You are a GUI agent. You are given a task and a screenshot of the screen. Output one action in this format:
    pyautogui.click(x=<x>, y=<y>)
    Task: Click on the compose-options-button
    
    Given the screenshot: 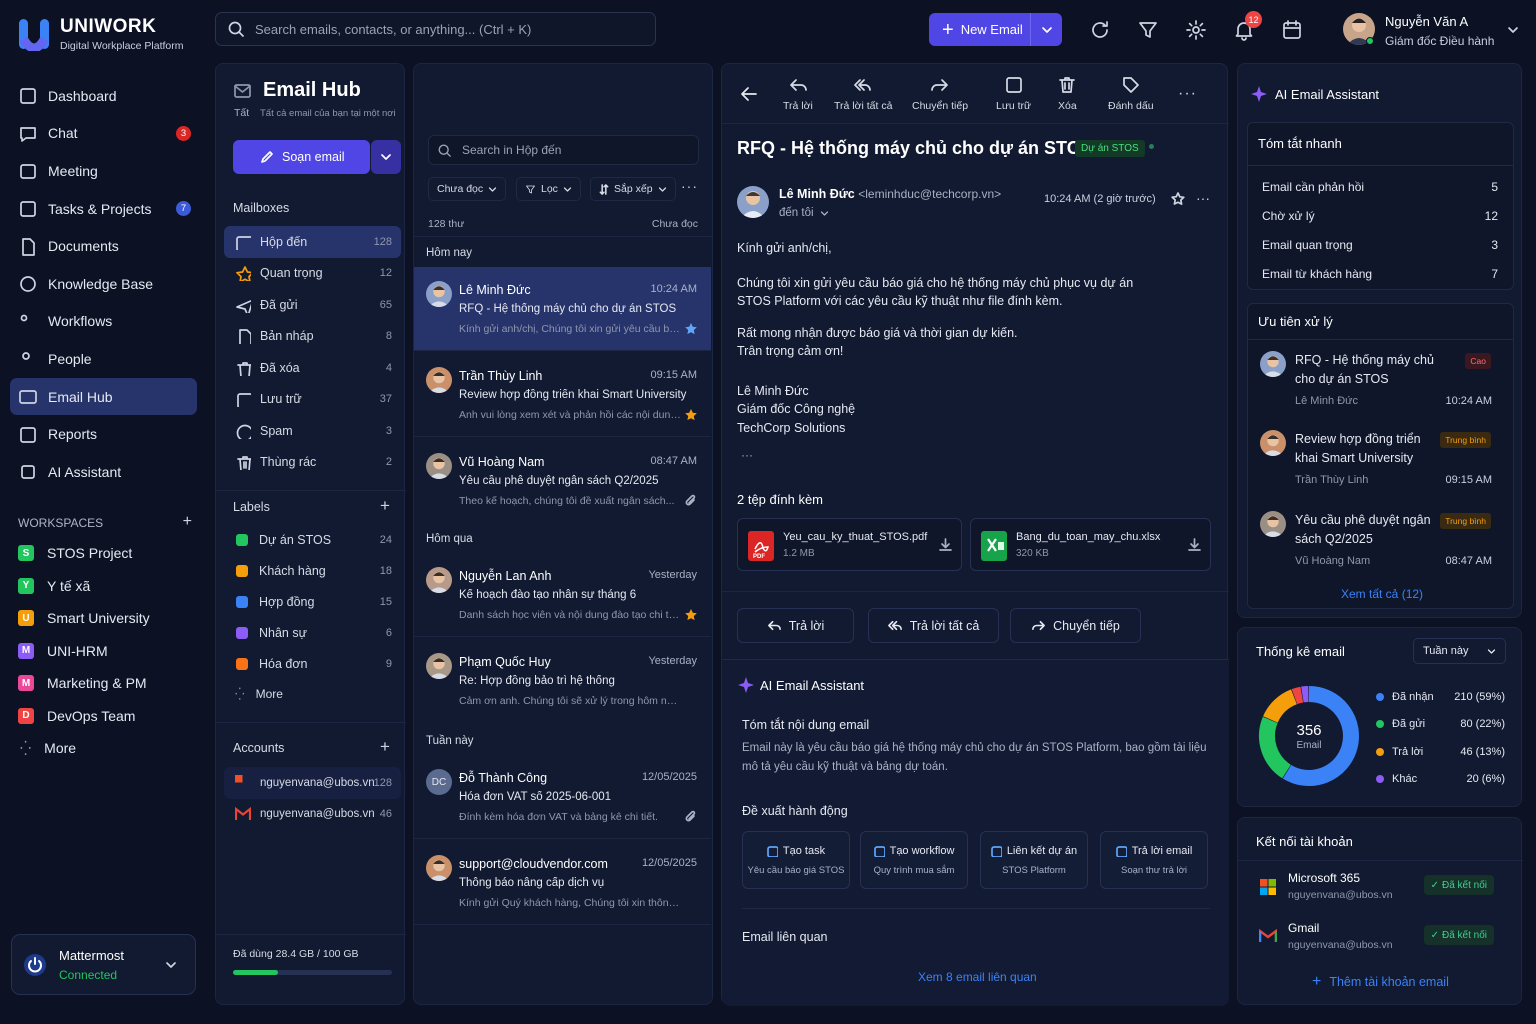 What is the action you would take?
    pyautogui.click(x=386, y=157)
    